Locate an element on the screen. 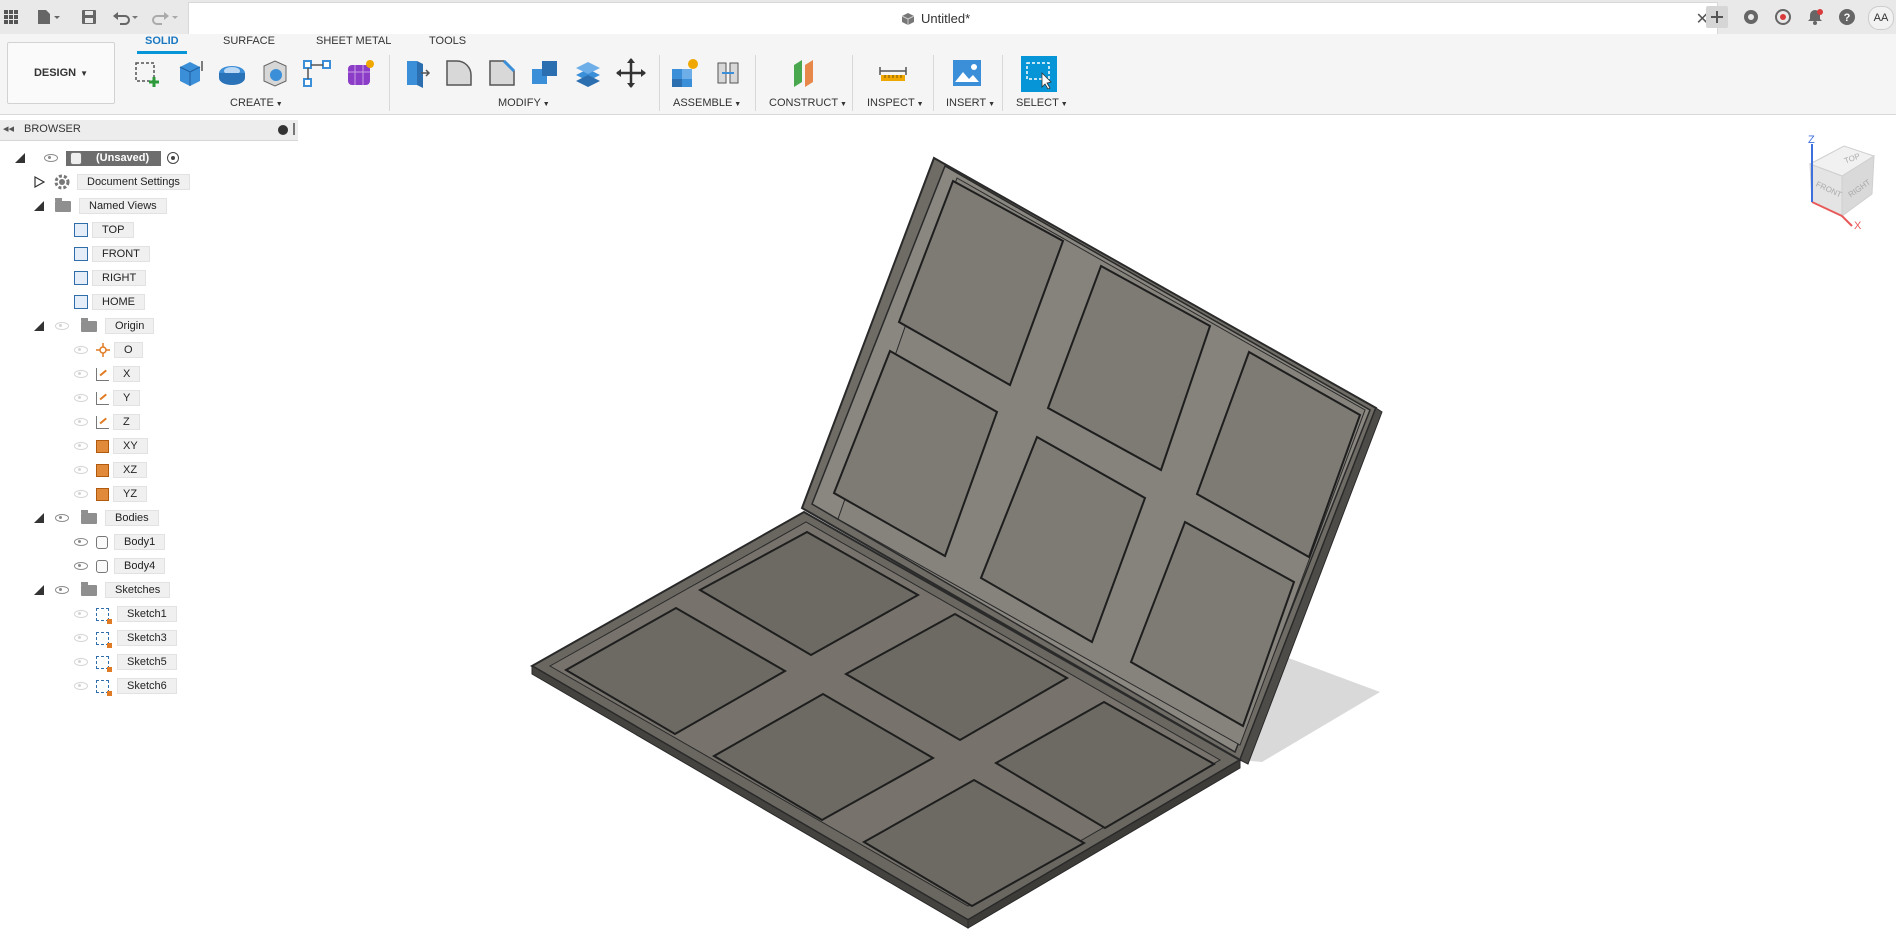  axis-x-label: X is located at coordinates (1858, 226).